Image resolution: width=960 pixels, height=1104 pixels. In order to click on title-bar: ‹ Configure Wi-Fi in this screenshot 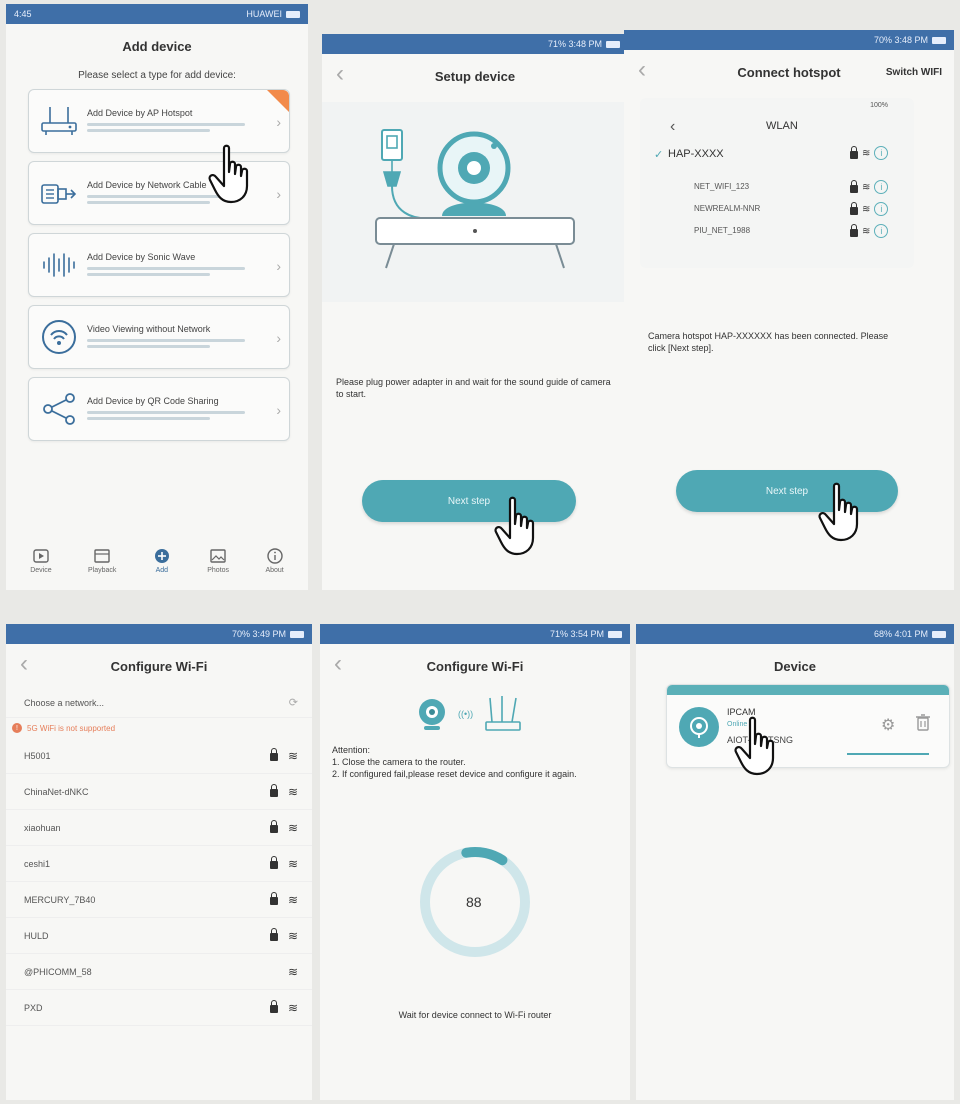, I will do `click(475, 666)`.